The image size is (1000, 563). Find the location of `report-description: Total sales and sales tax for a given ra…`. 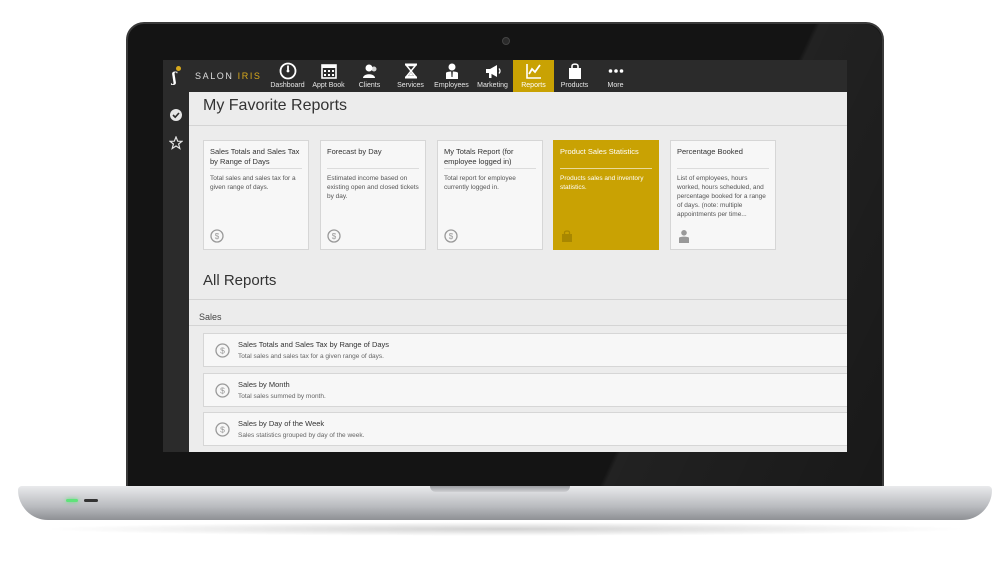

report-description: Total sales and sales tax for a given ra… is located at coordinates (311, 356).